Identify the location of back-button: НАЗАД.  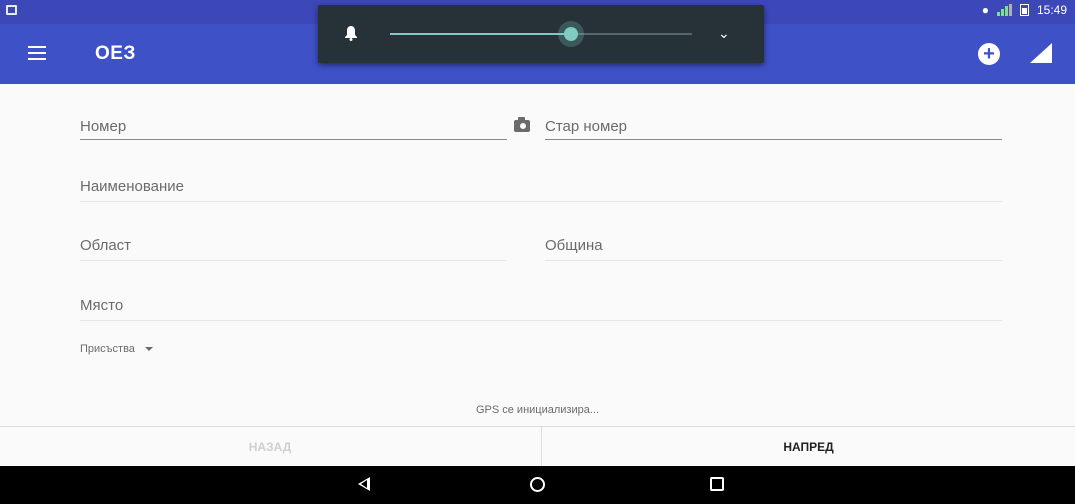
(270, 447).